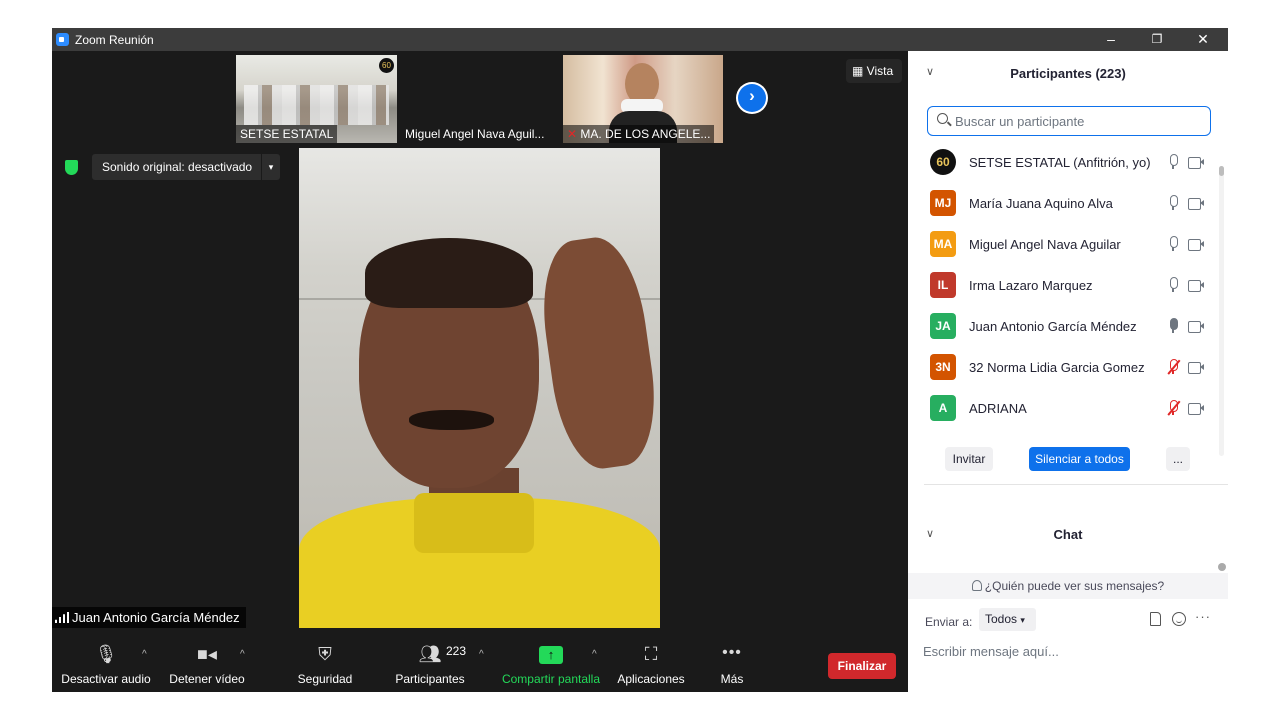 This screenshot has height=720, width=1280. I want to click on chat-scrollbar, so click(1222, 567).